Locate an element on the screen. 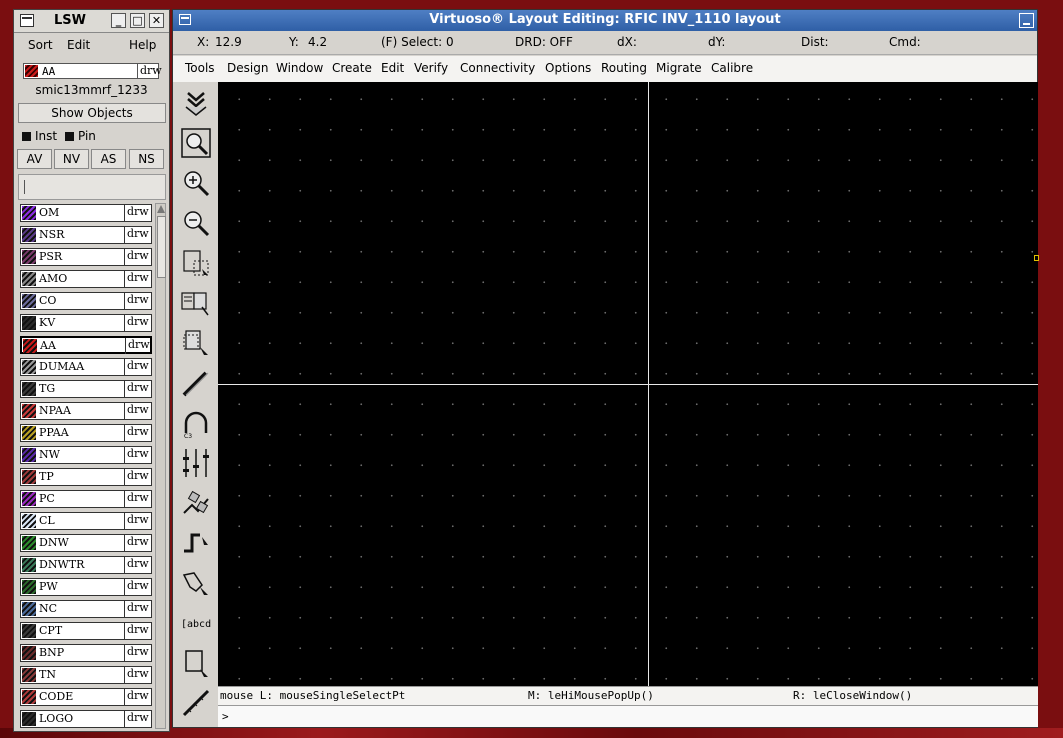  layer-row: CODE drw is located at coordinates (86, 697).